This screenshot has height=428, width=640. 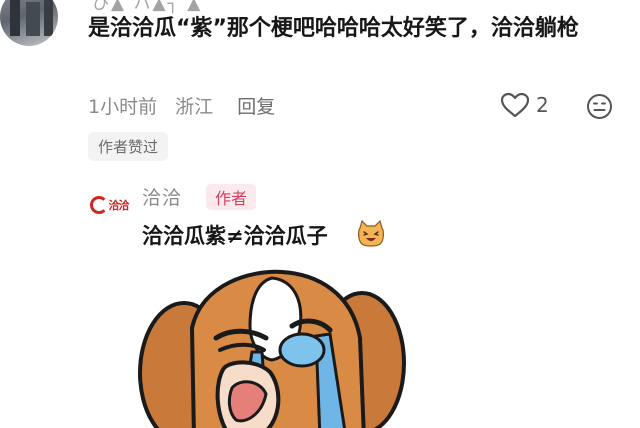 What do you see at coordinates (371, 233) in the screenshot?
I see `laughing-cat-icon` at bounding box center [371, 233].